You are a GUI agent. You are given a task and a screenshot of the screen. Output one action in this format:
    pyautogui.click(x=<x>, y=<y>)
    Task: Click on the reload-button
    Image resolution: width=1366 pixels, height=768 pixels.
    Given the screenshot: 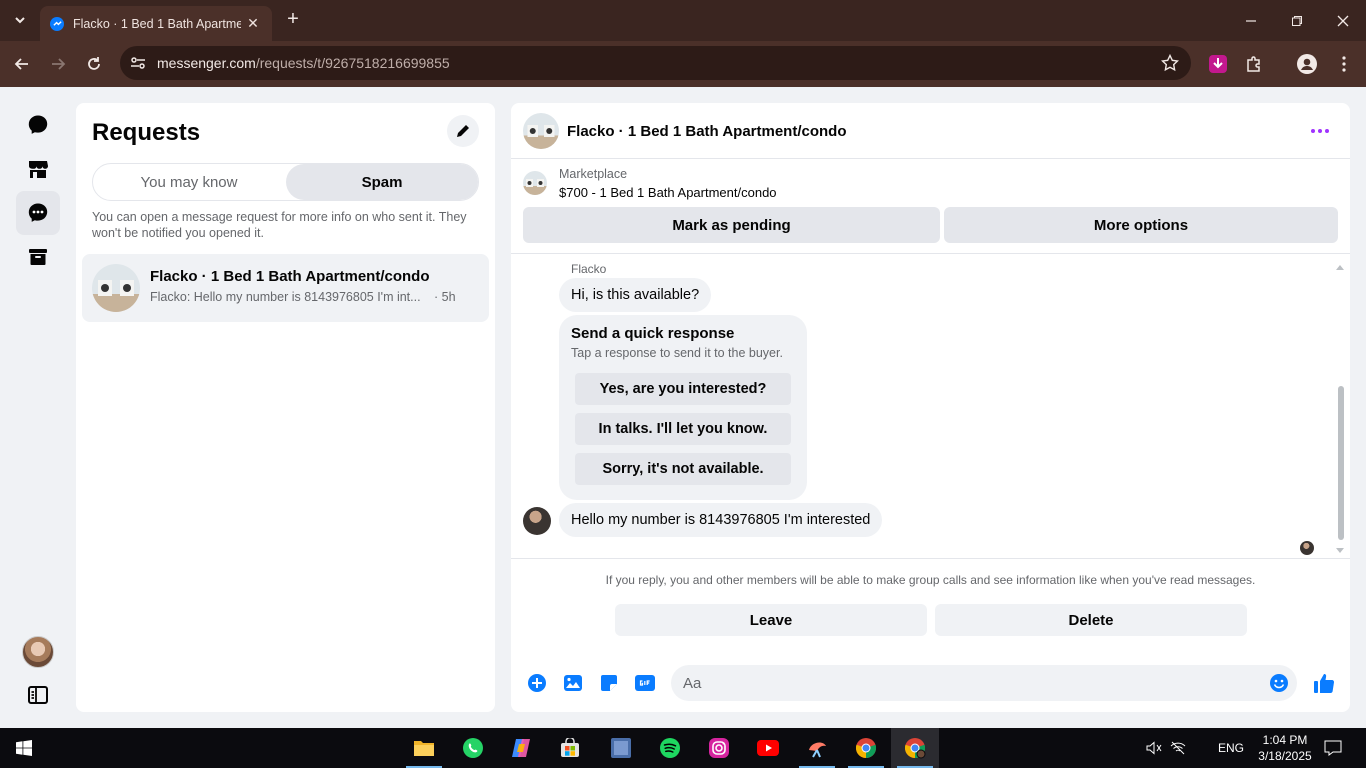 What is the action you would take?
    pyautogui.click(x=94, y=64)
    